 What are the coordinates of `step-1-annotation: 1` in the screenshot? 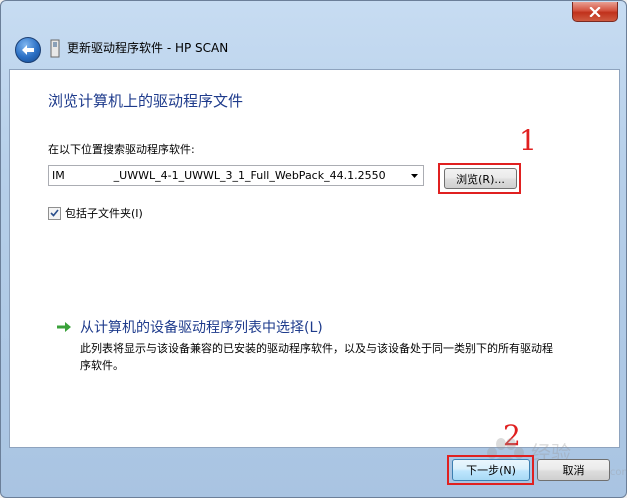 It's located at (528, 140).